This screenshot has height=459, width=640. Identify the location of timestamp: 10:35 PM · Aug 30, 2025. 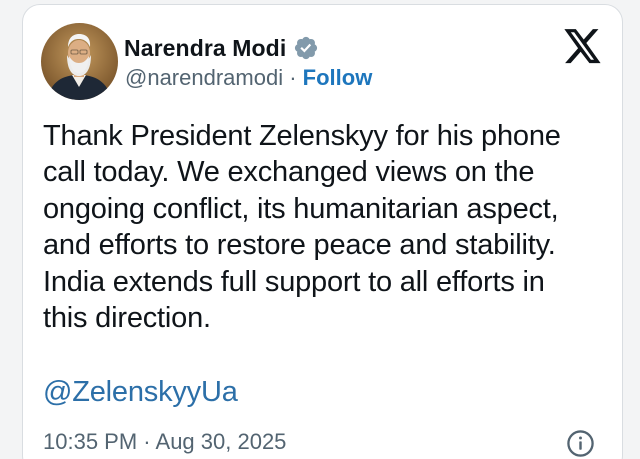
(164, 442).